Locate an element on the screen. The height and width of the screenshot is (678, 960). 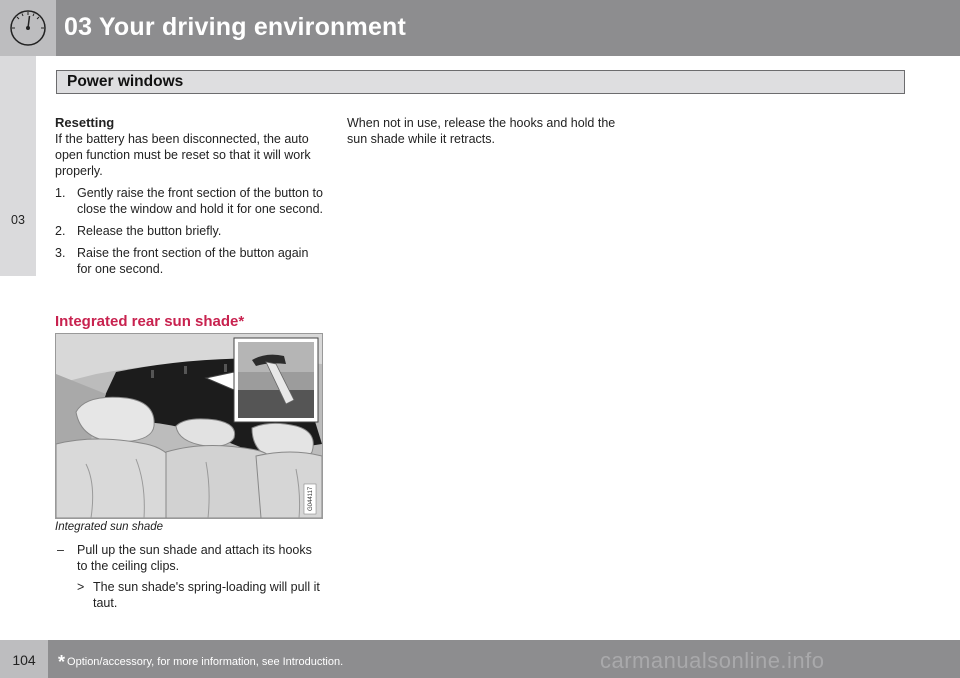
dash-marker: – is located at coordinates (60, 550).